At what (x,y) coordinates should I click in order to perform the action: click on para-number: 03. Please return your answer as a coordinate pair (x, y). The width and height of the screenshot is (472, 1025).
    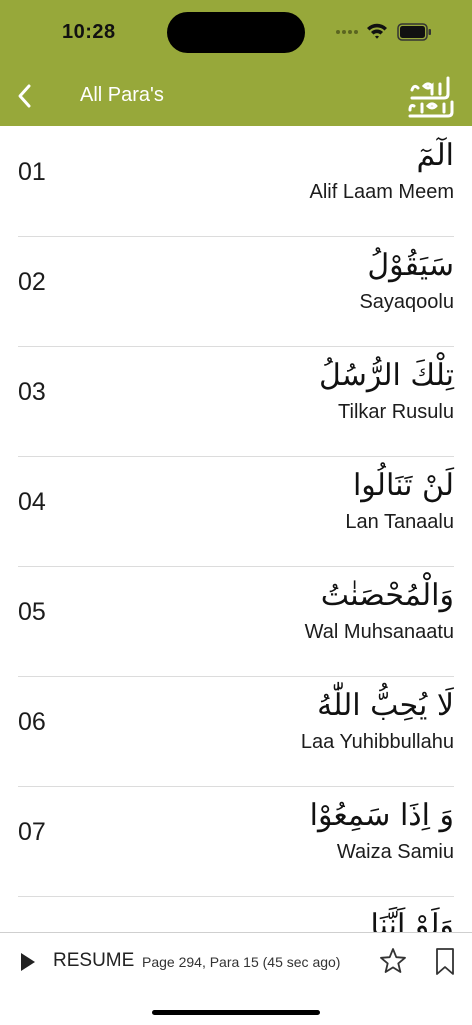
    Looking at the image, I should click on (32, 392).